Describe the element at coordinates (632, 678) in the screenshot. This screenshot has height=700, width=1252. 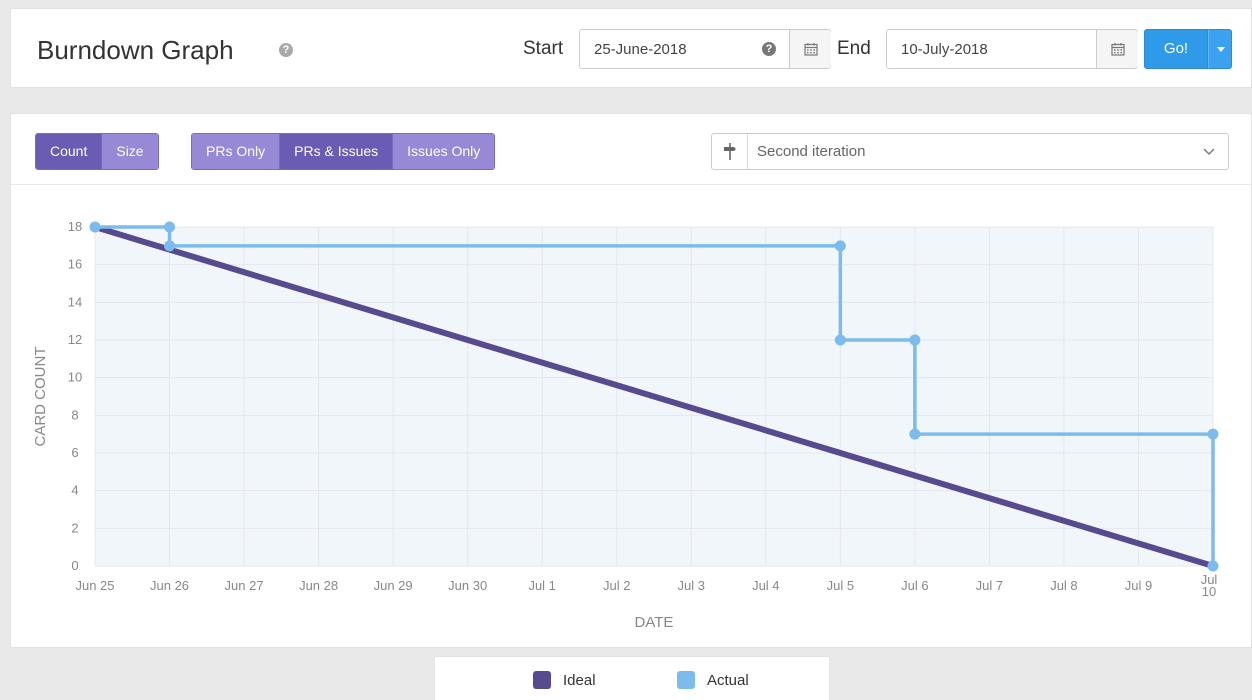
I see `chart-legend: Ideal Actual` at that location.